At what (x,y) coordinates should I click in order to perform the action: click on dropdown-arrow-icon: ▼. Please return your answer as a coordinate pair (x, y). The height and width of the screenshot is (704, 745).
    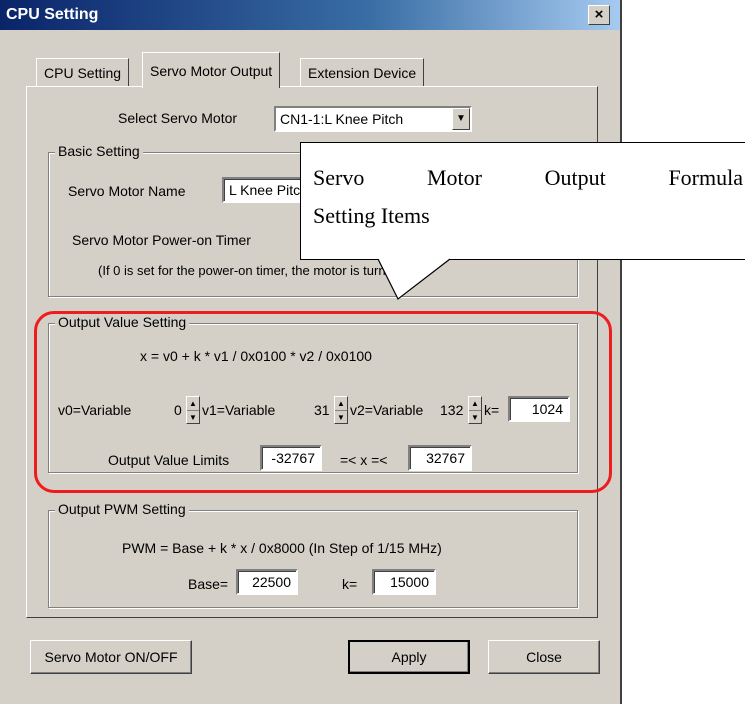
    Looking at the image, I should click on (461, 119).